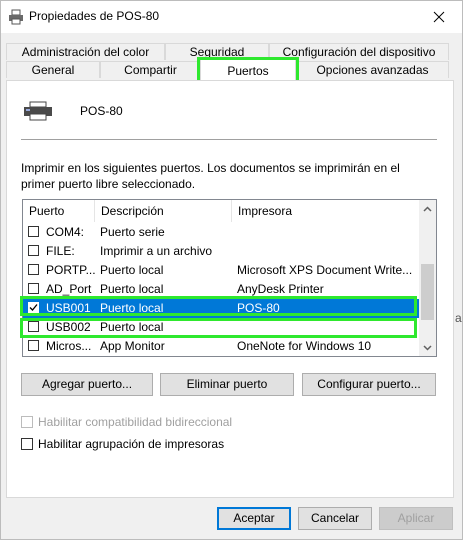 The width and height of the screenshot is (463, 540). Describe the element at coordinates (231, 17) in the screenshot. I see `title-bar: Propiedades de POS-80` at that location.